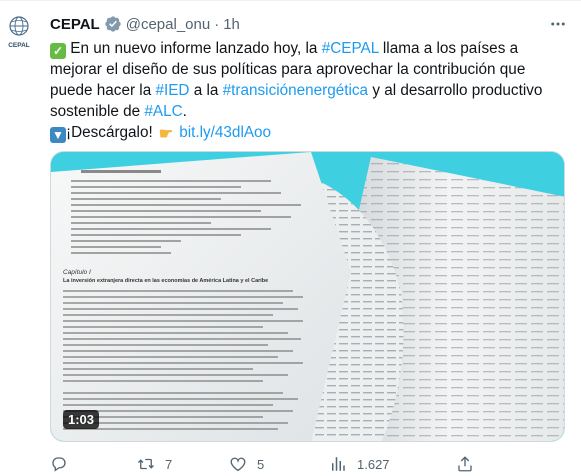  I want to click on analytics-icon, so click(338, 464).